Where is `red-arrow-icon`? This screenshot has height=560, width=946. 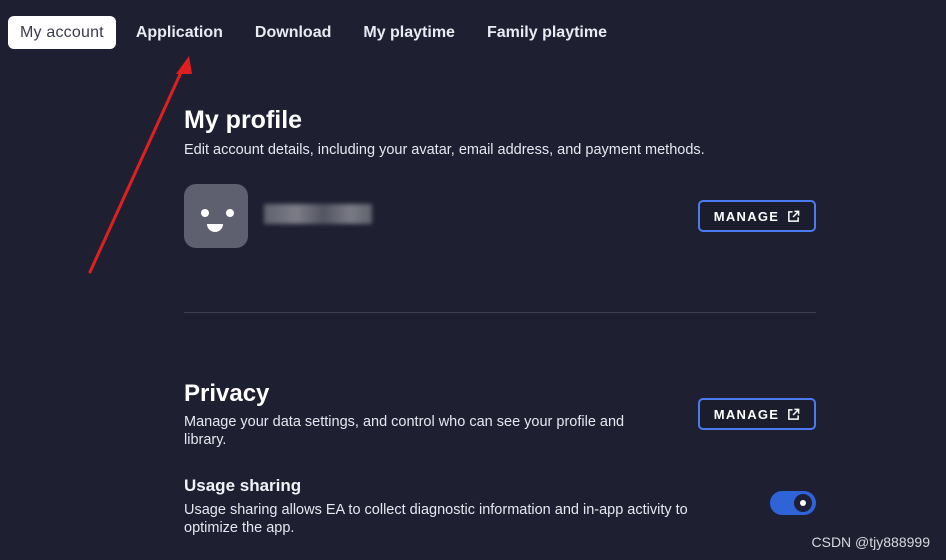 red-arrow-icon is located at coordinates (140, 165).